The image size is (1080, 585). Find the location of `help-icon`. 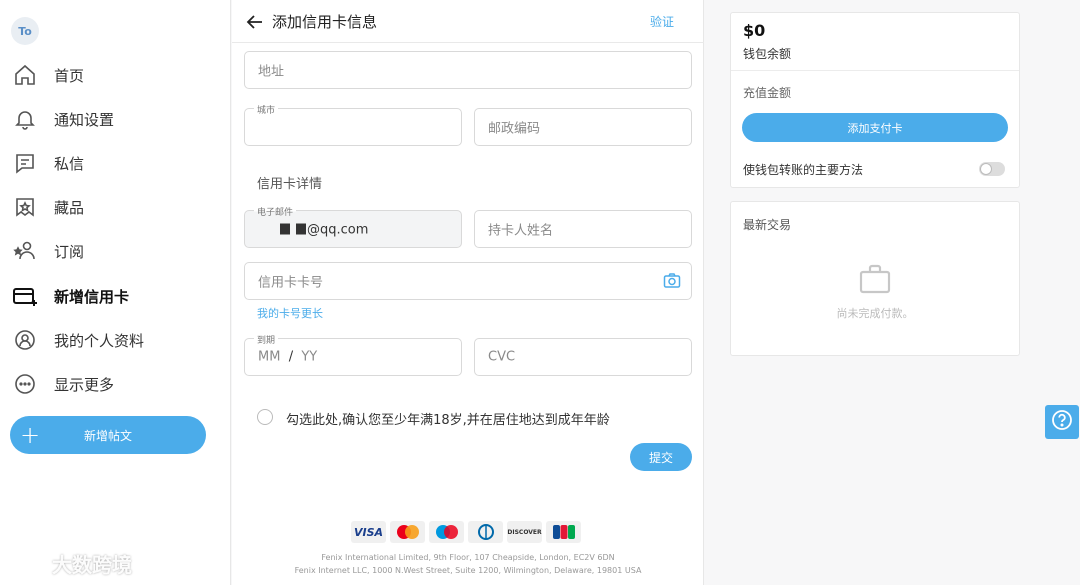

help-icon is located at coordinates (1062, 422).